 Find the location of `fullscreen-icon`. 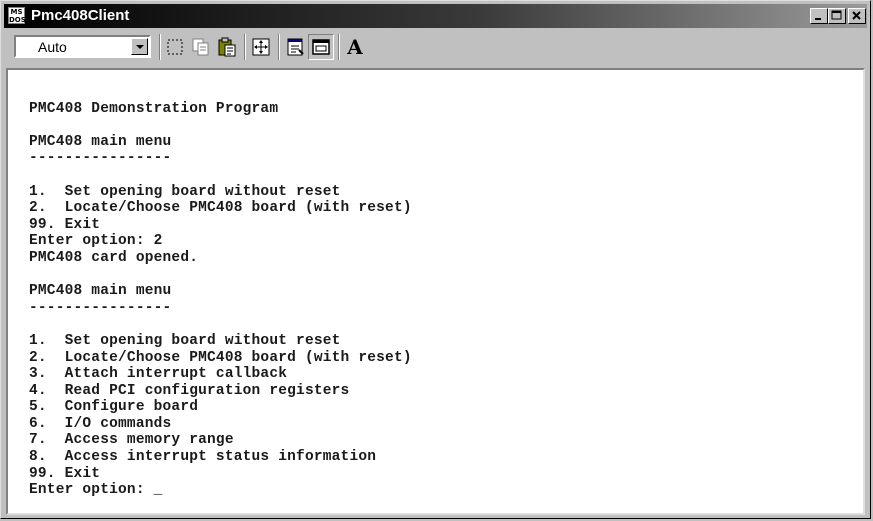

fullscreen-icon is located at coordinates (261, 47).